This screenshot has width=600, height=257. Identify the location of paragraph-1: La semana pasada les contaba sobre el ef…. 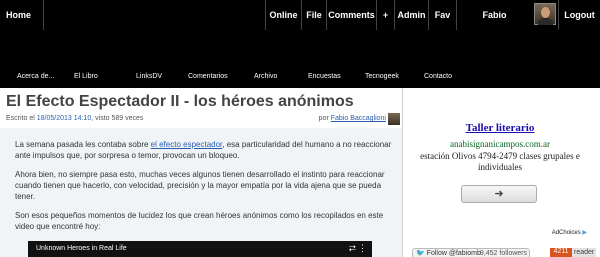
(203, 150).